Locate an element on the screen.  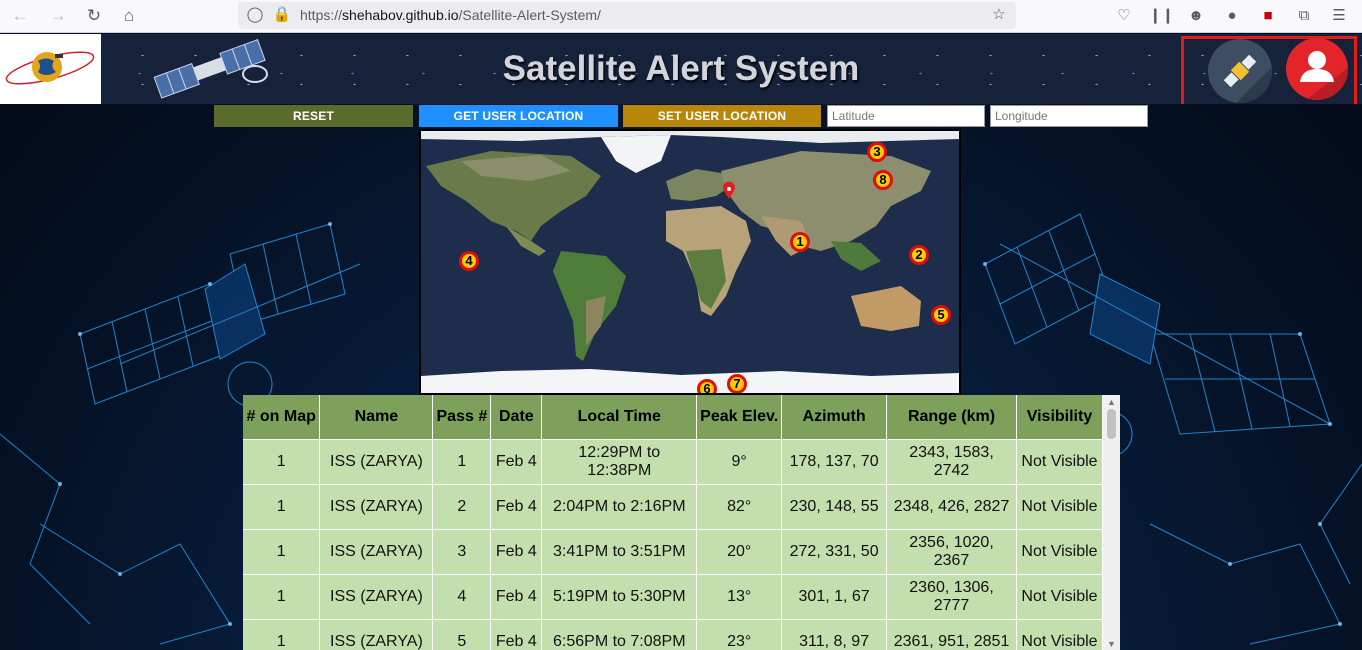
shield-icon: ◯ is located at coordinates (255, 15).